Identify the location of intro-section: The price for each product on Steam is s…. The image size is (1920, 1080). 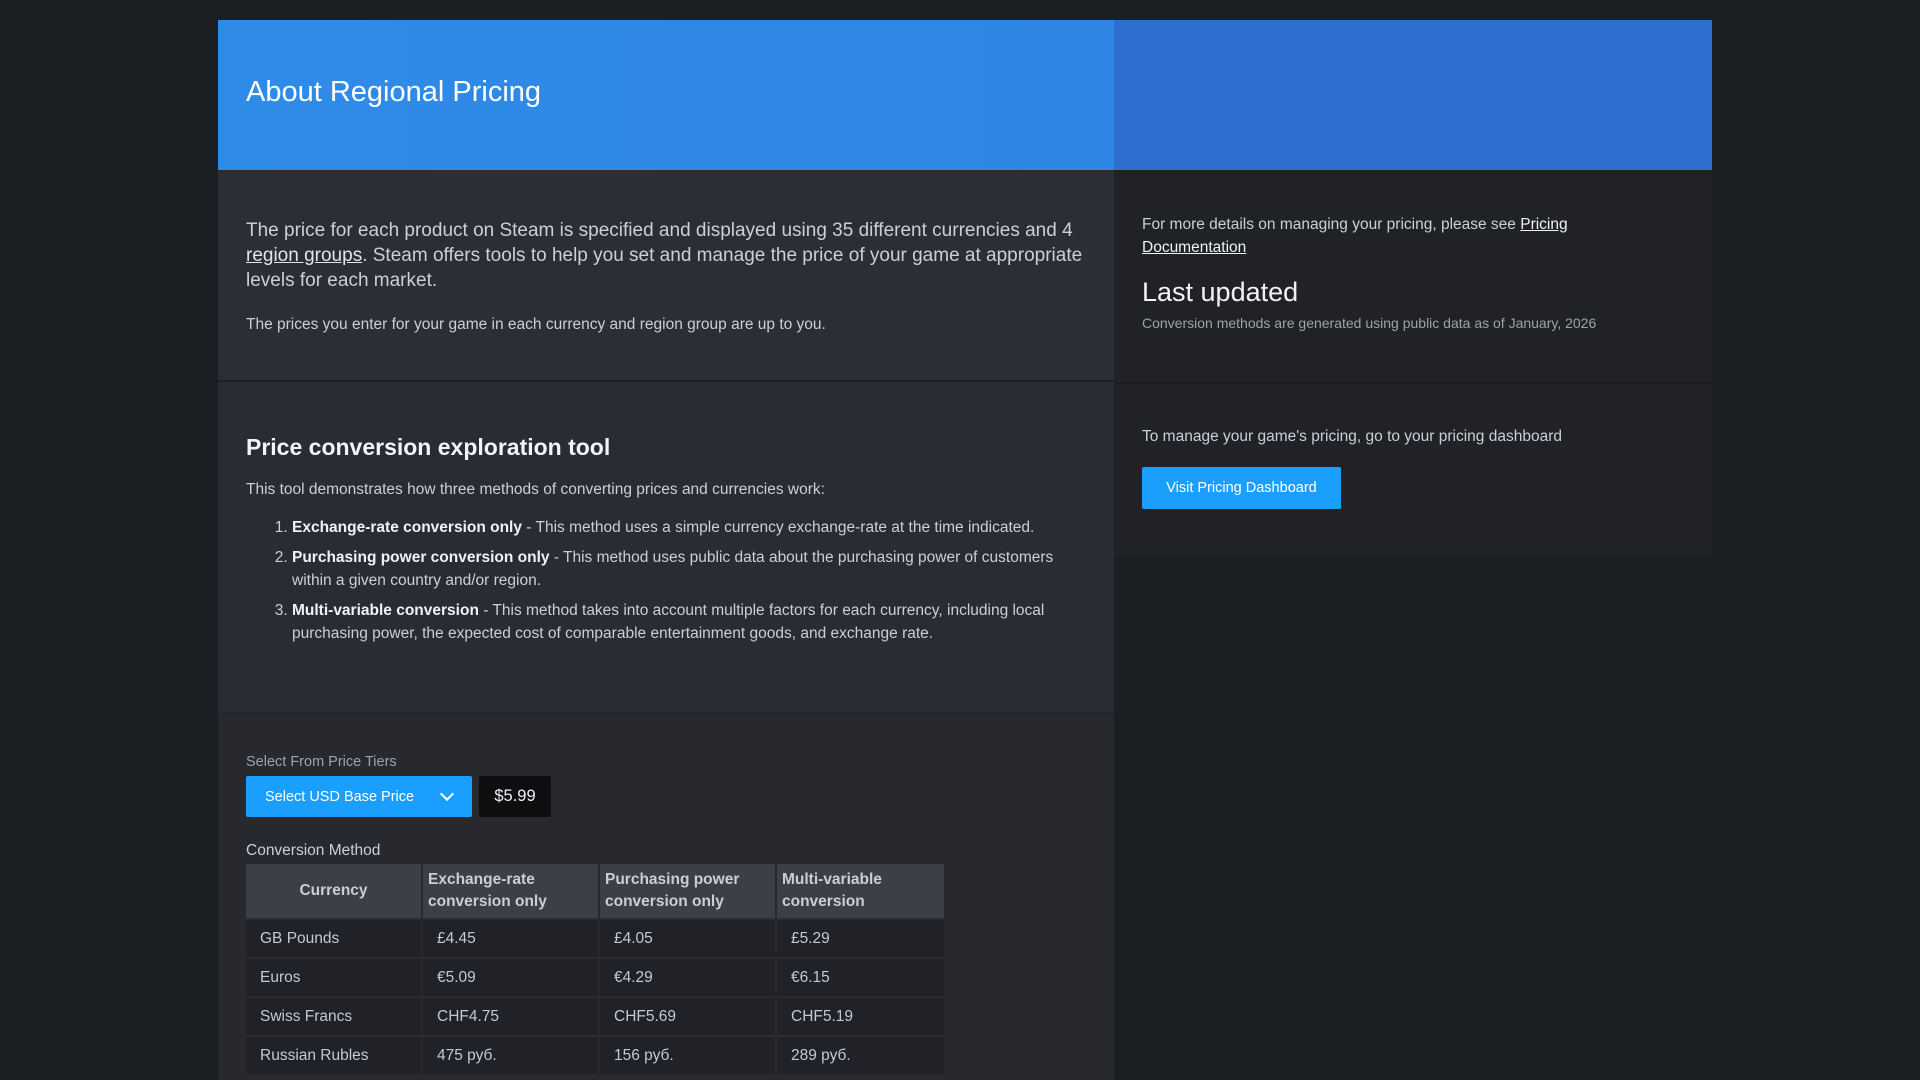
(666, 276).